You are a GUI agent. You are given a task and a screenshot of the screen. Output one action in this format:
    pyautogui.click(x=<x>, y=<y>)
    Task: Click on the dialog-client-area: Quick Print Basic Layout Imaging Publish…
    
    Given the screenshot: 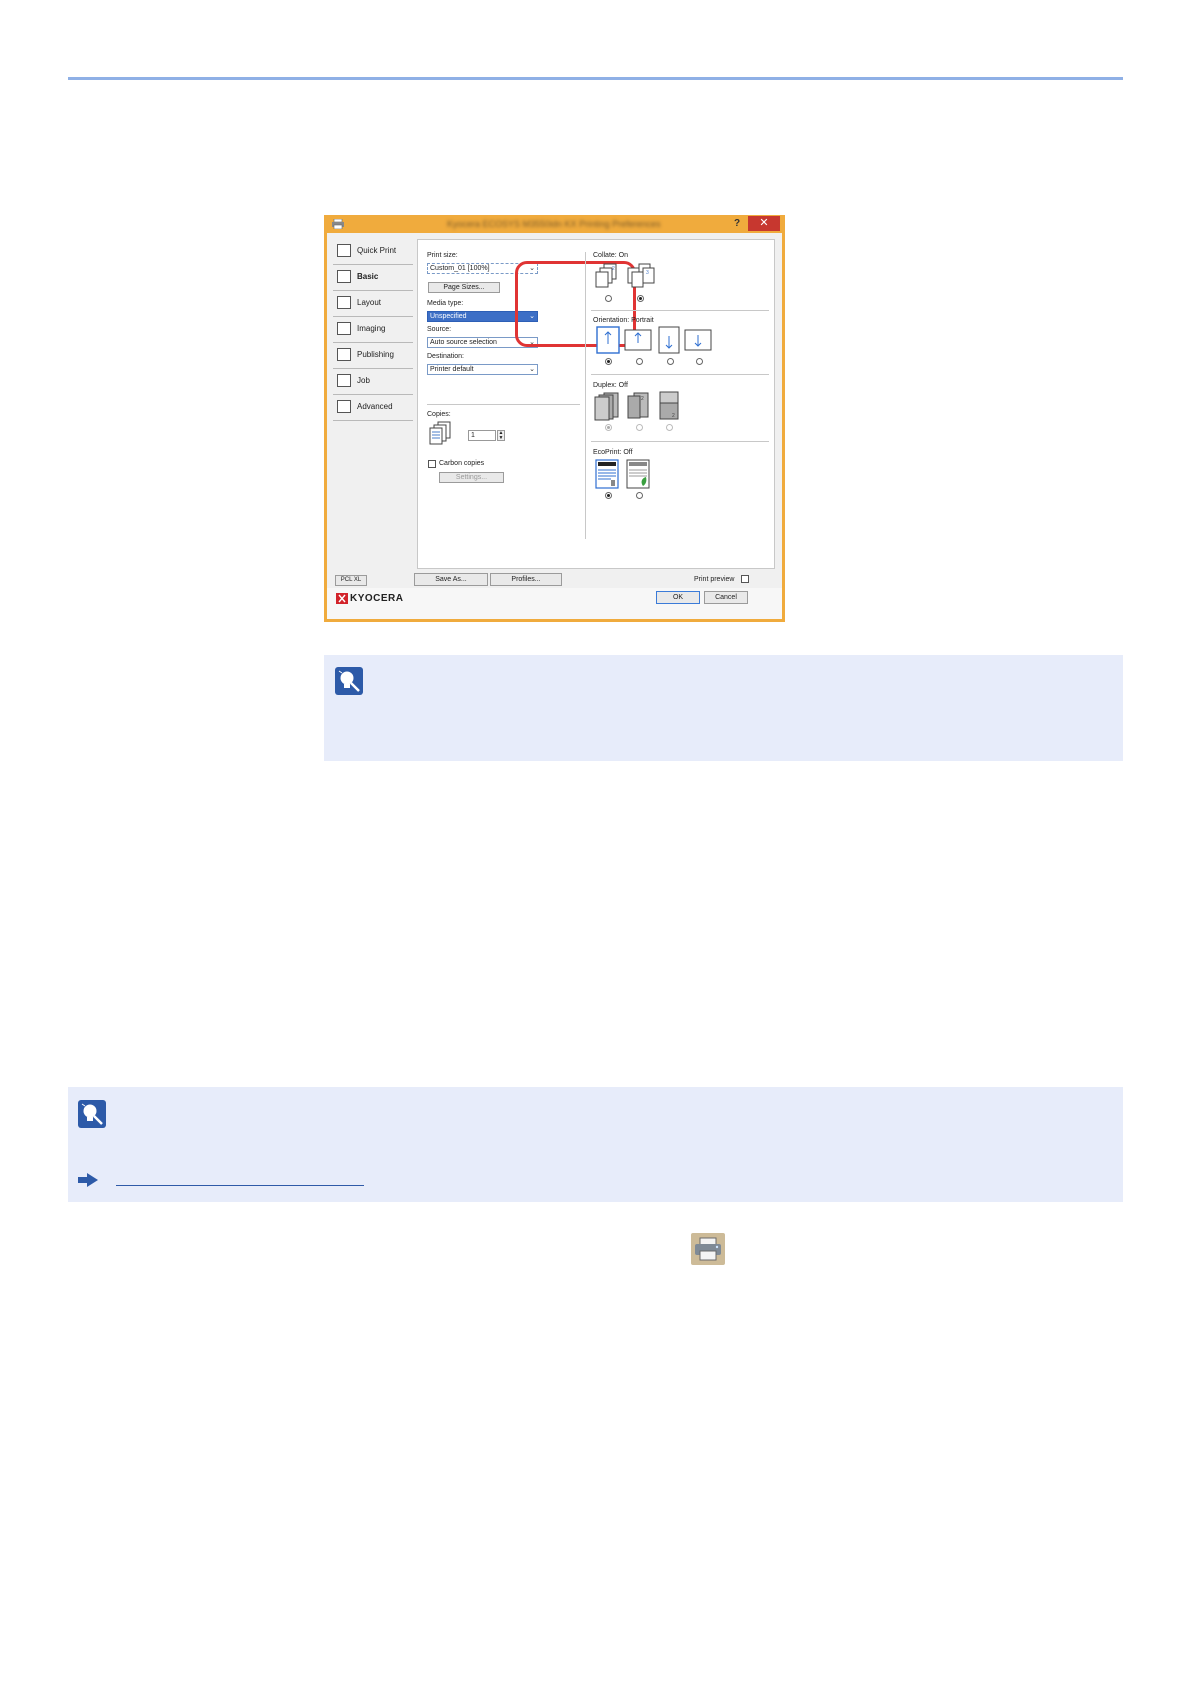 What is the action you would take?
    pyautogui.click(x=554, y=426)
    